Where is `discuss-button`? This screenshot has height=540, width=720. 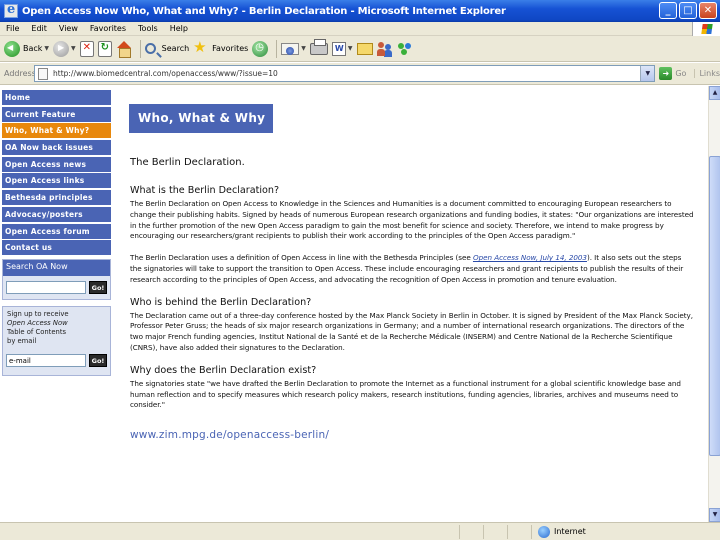
discuss-button is located at coordinates (364, 48).